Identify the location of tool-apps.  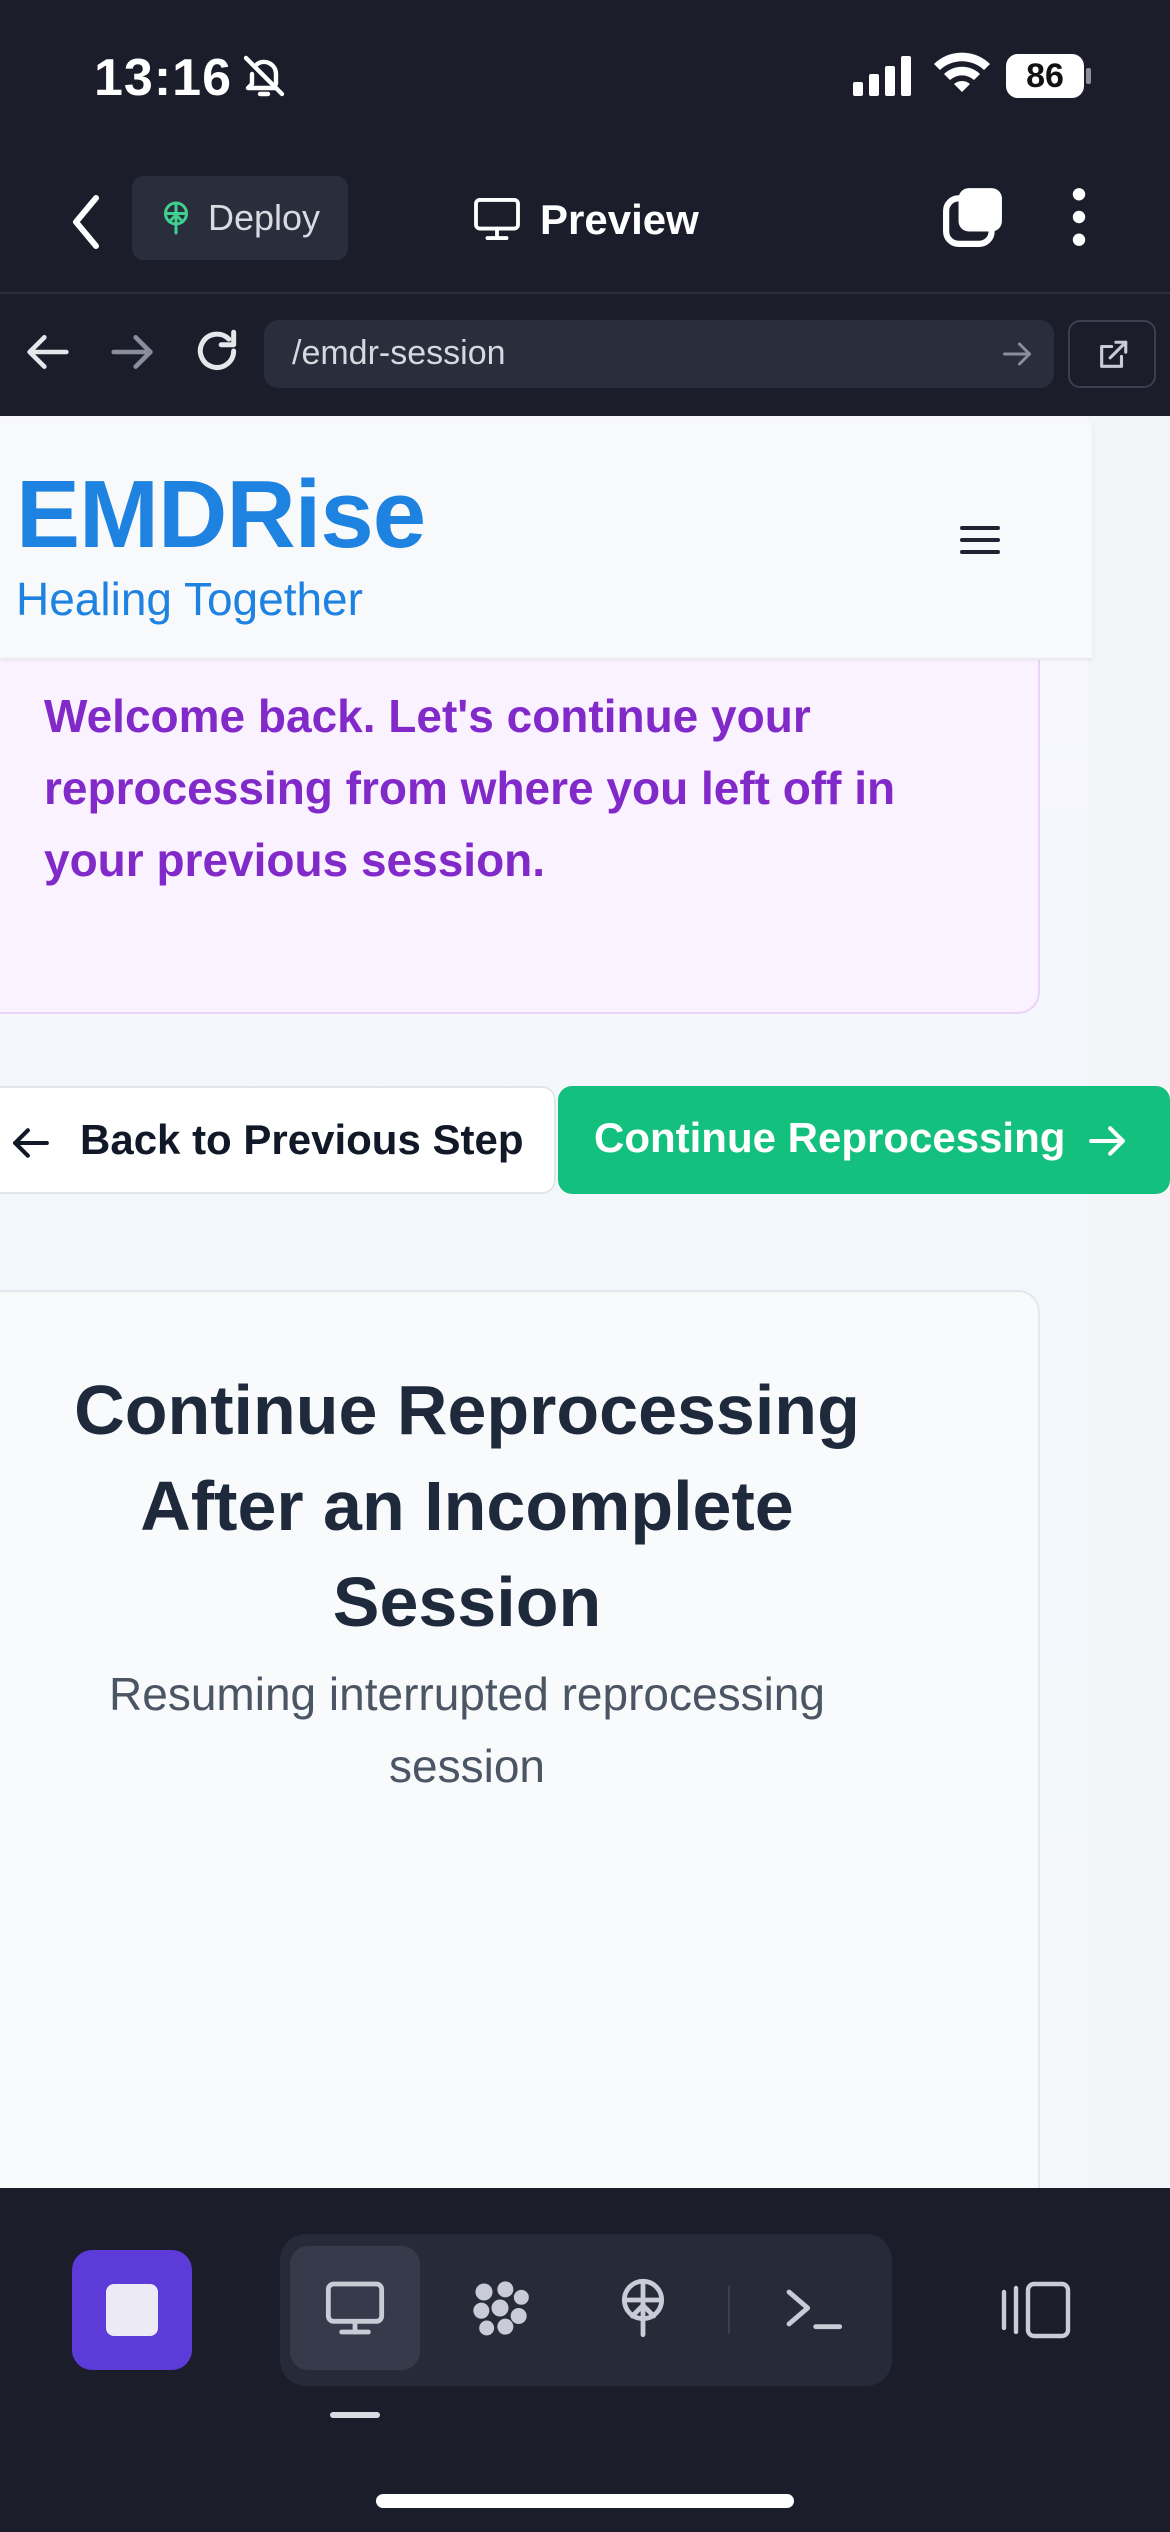
(500, 2308).